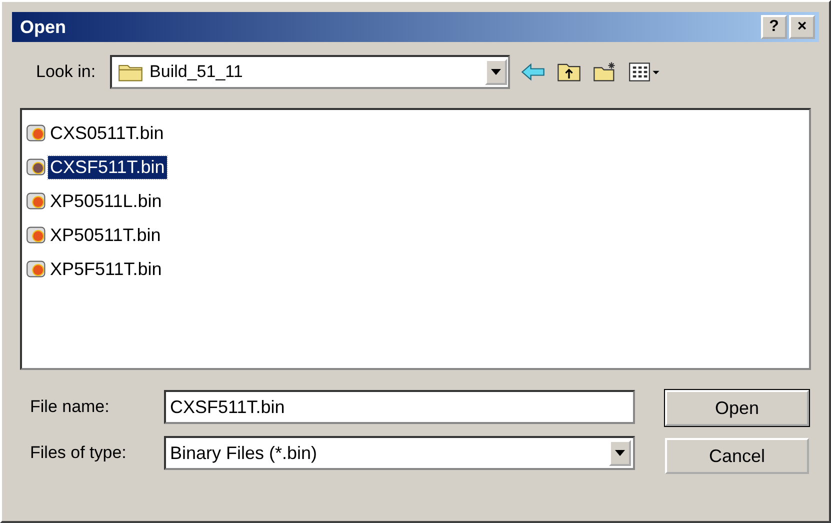  What do you see at coordinates (774, 27) in the screenshot?
I see `help-button: ?` at bounding box center [774, 27].